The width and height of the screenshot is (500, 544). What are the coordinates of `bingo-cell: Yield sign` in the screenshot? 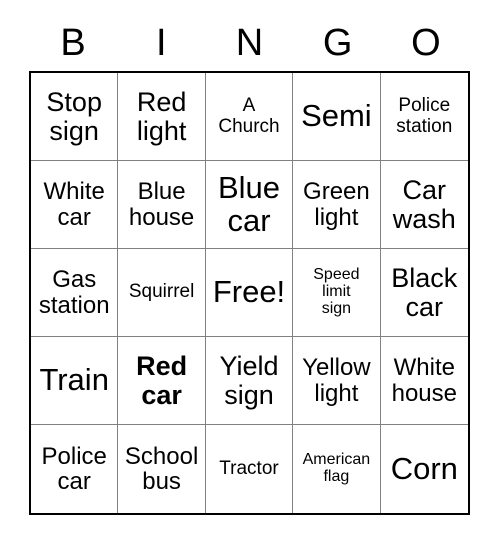 It's located at (249, 381).